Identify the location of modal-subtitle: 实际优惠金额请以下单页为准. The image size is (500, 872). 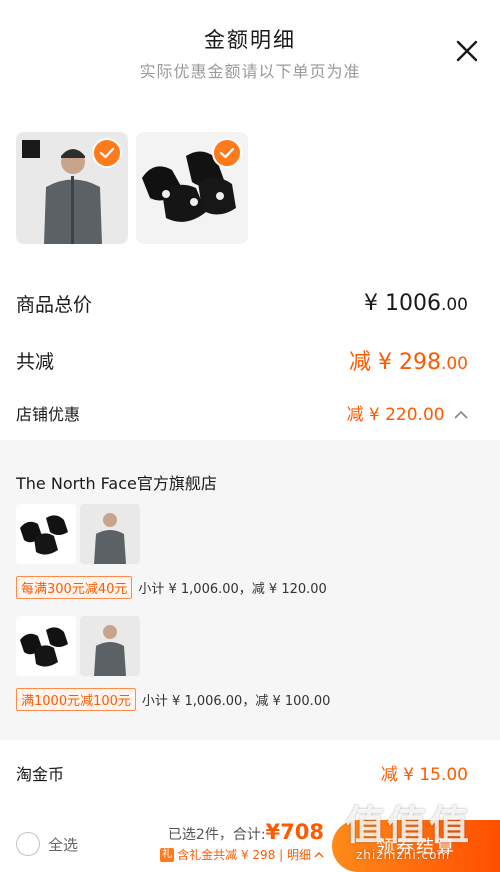
(250, 71).